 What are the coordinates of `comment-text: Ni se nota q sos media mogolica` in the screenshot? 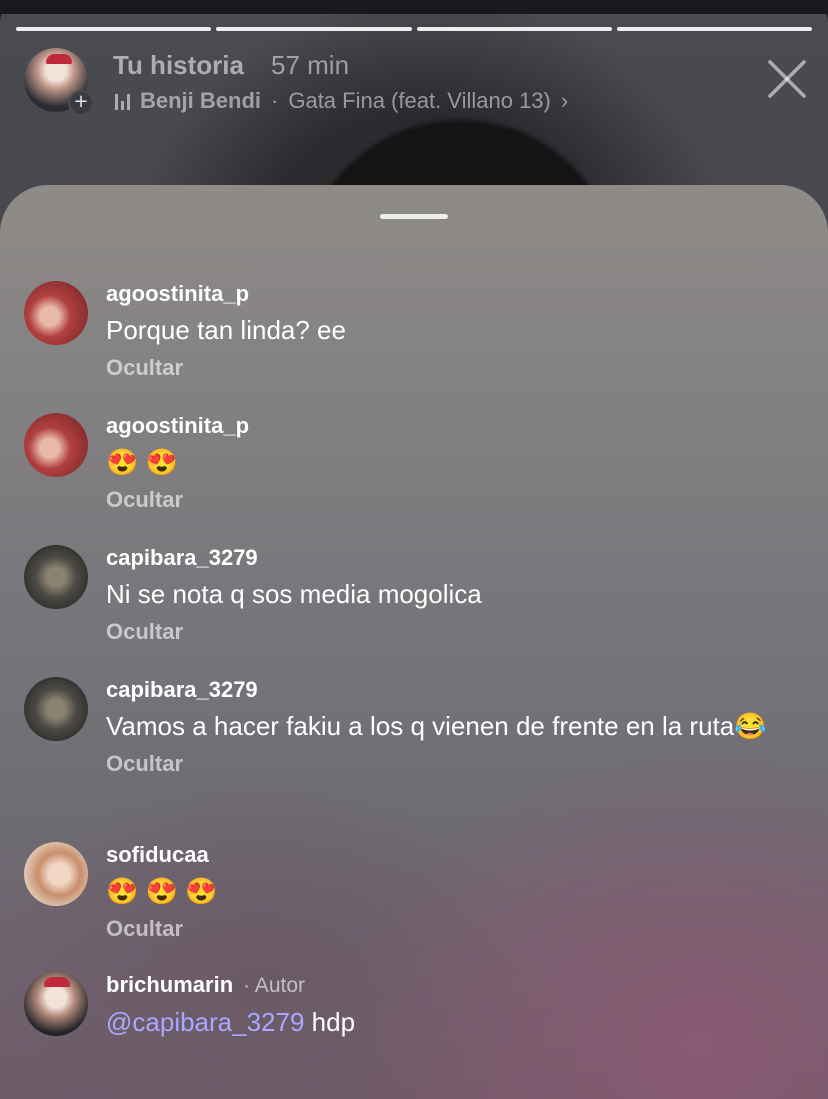 It's located at (294, 594).